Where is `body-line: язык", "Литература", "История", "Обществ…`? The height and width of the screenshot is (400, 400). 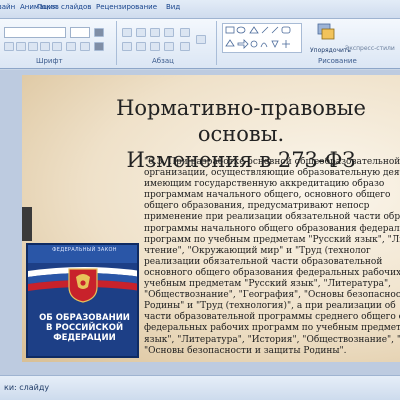 body-line: язык", "Литература", "История", "Обществ… is located at coordinates (272, 339).